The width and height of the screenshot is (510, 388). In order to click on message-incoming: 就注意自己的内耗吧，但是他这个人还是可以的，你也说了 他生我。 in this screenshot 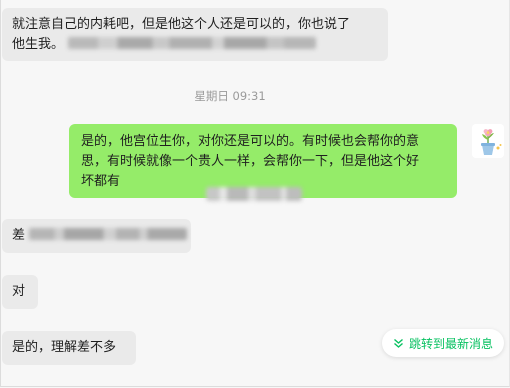, I will do `click(195, 34)`.